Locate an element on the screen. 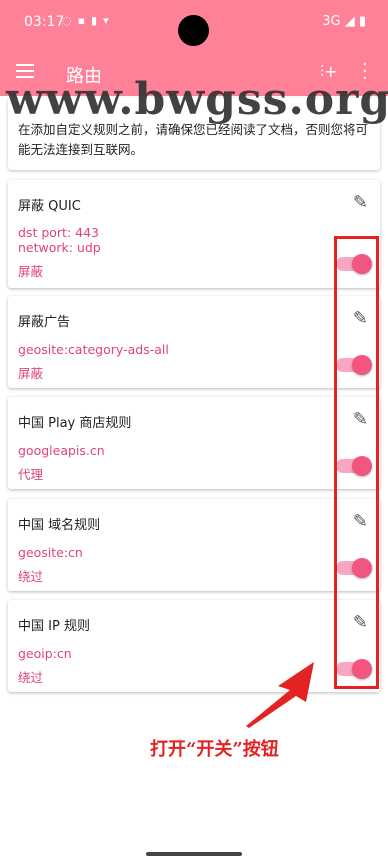  rule-name: 屏蔽 QUIC is located at coordinates (49, 206).